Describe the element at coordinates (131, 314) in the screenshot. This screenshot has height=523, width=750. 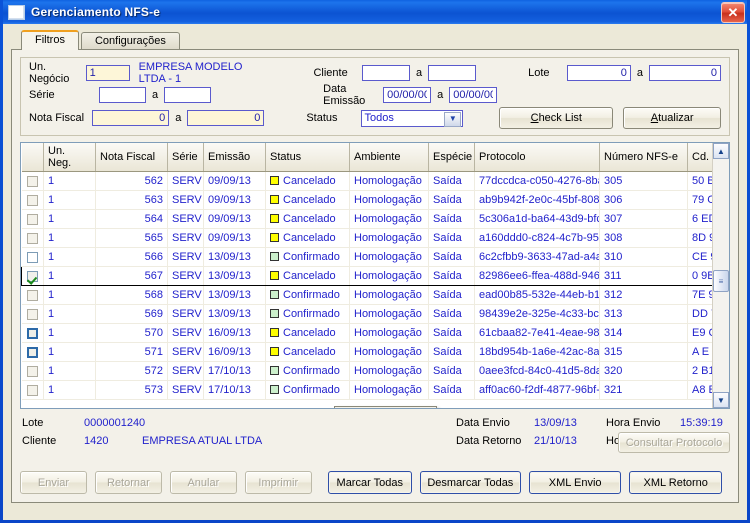
I see `cell-nota-fiscal: 569` at that location.